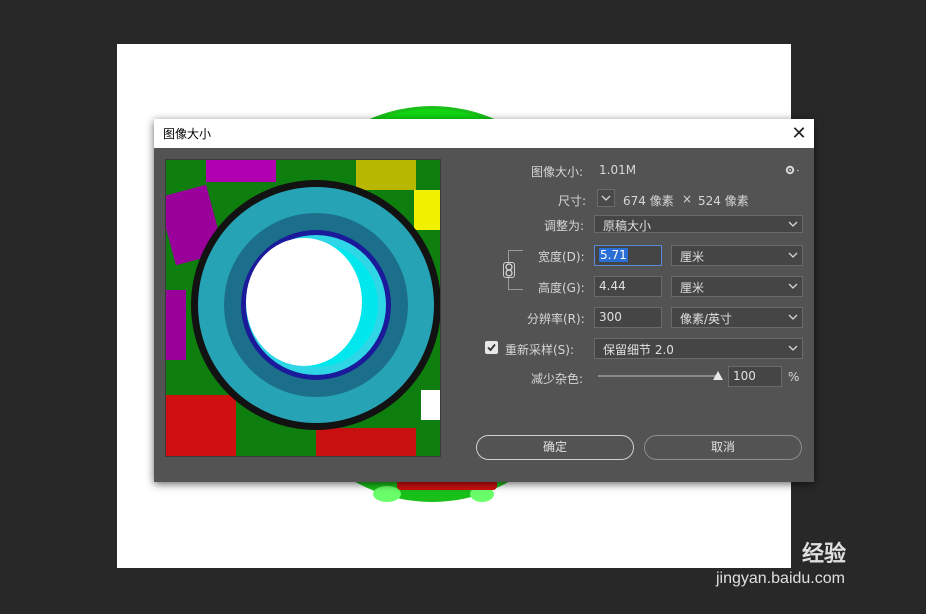 The height and width of the screenshot is (614, 926). I want to click on fit-to-dropdown: 原稿大小, so click(698, 224).